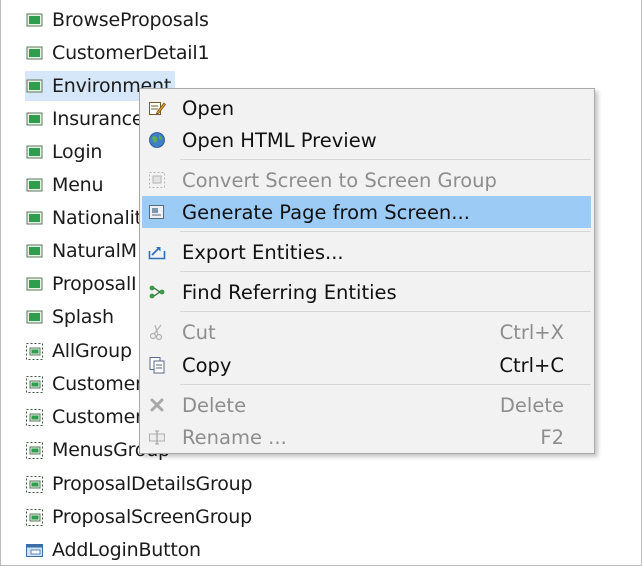  What do you see at coordinates (552, 437) in the screenshot?
I see `menu-item-shortcut: F2` at bounding box center [552, 437].